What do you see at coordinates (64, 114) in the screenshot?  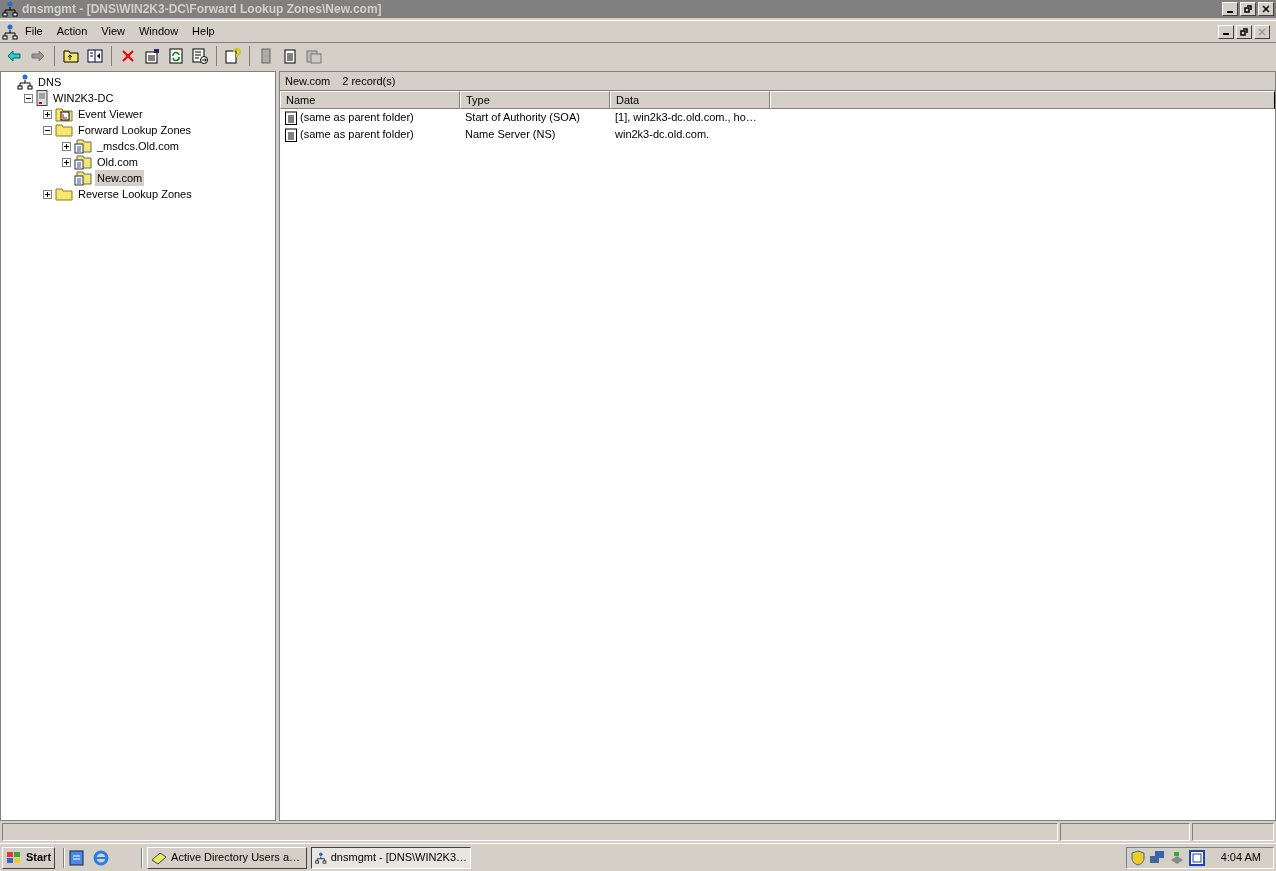 I see `folder-log-icon` at bounding box center [64, 114].